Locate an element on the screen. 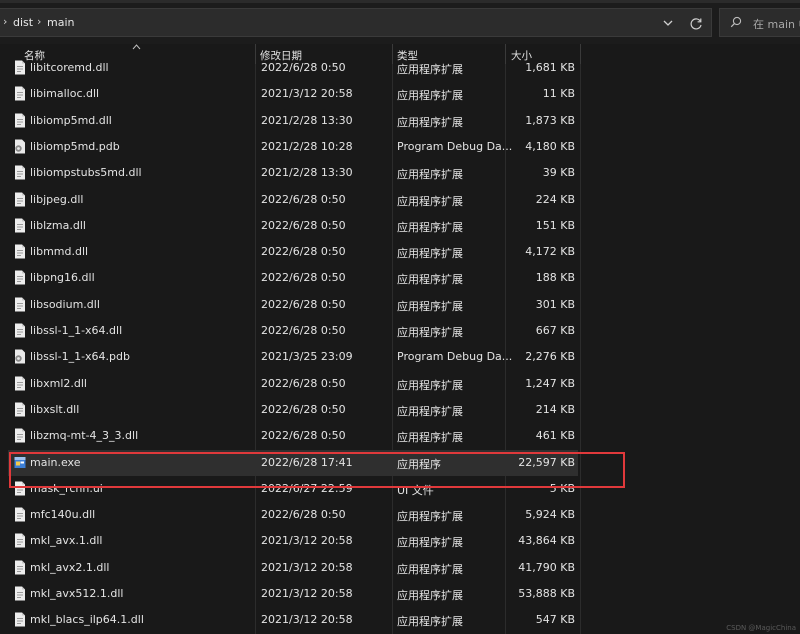 The width and height of the screenshot is (800, 634). file-size: 22,597 KB is located at coordinates (535, 462).